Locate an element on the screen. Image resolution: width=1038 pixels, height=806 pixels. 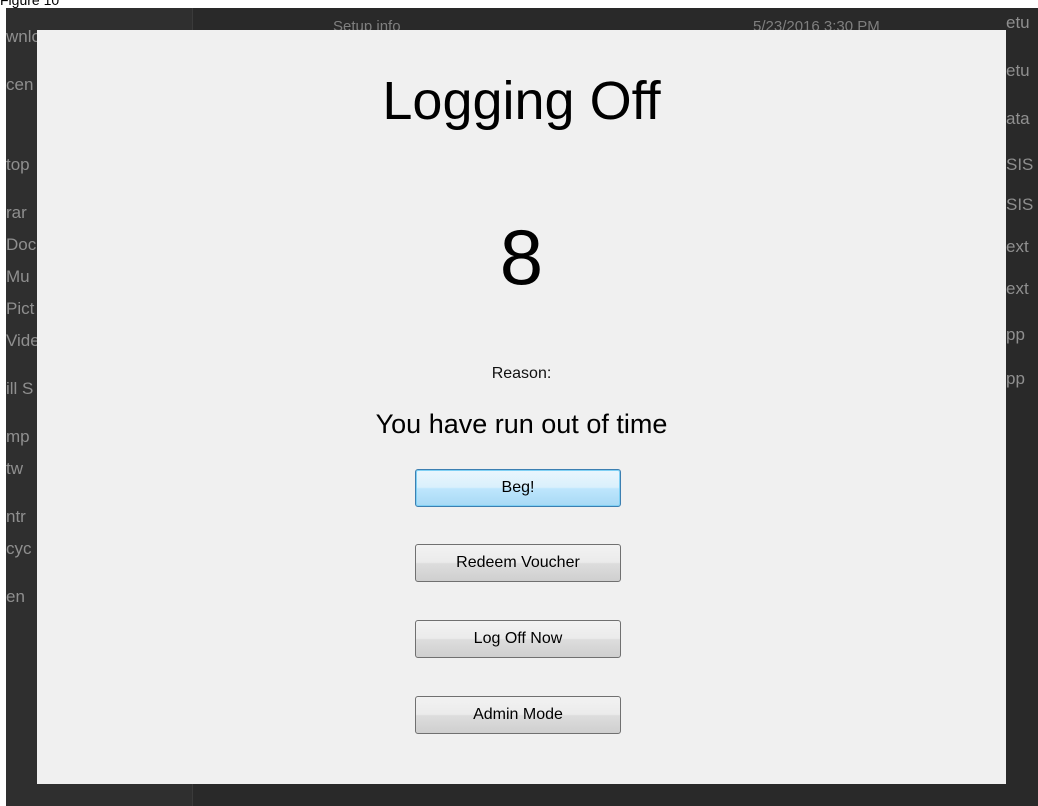
countdown-value: 8 is located at coordinates (521, 257).